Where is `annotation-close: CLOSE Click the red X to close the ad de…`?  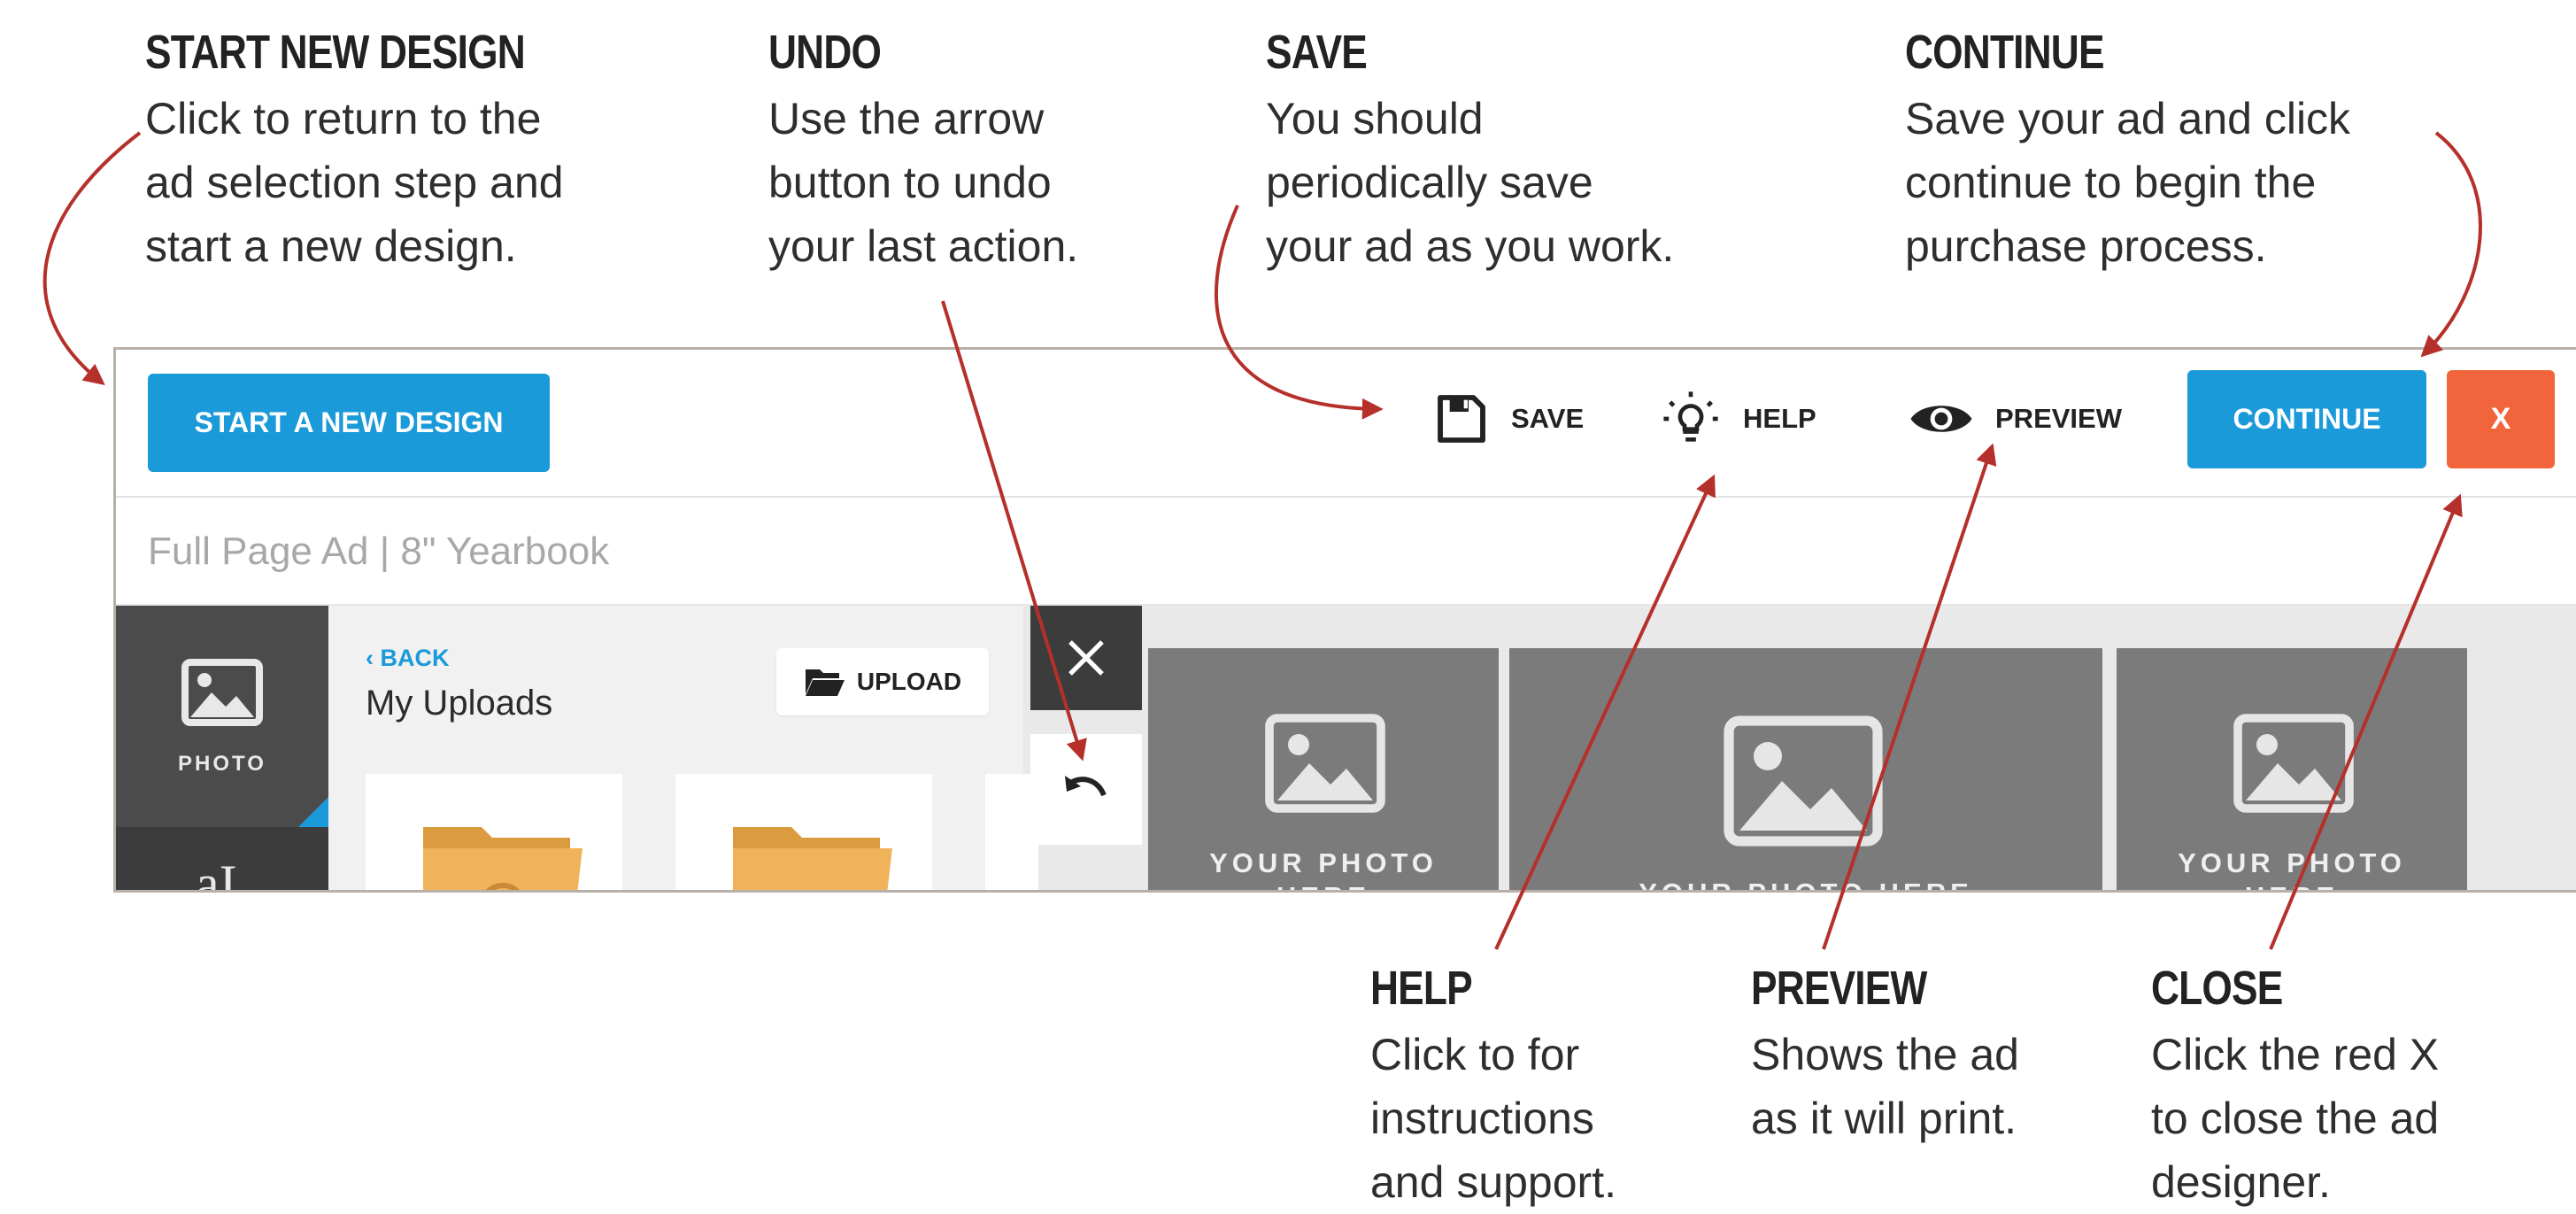 annotation-close: CLOSE Click the red X to close the ad de… is located at coordinates (2295, 1087).